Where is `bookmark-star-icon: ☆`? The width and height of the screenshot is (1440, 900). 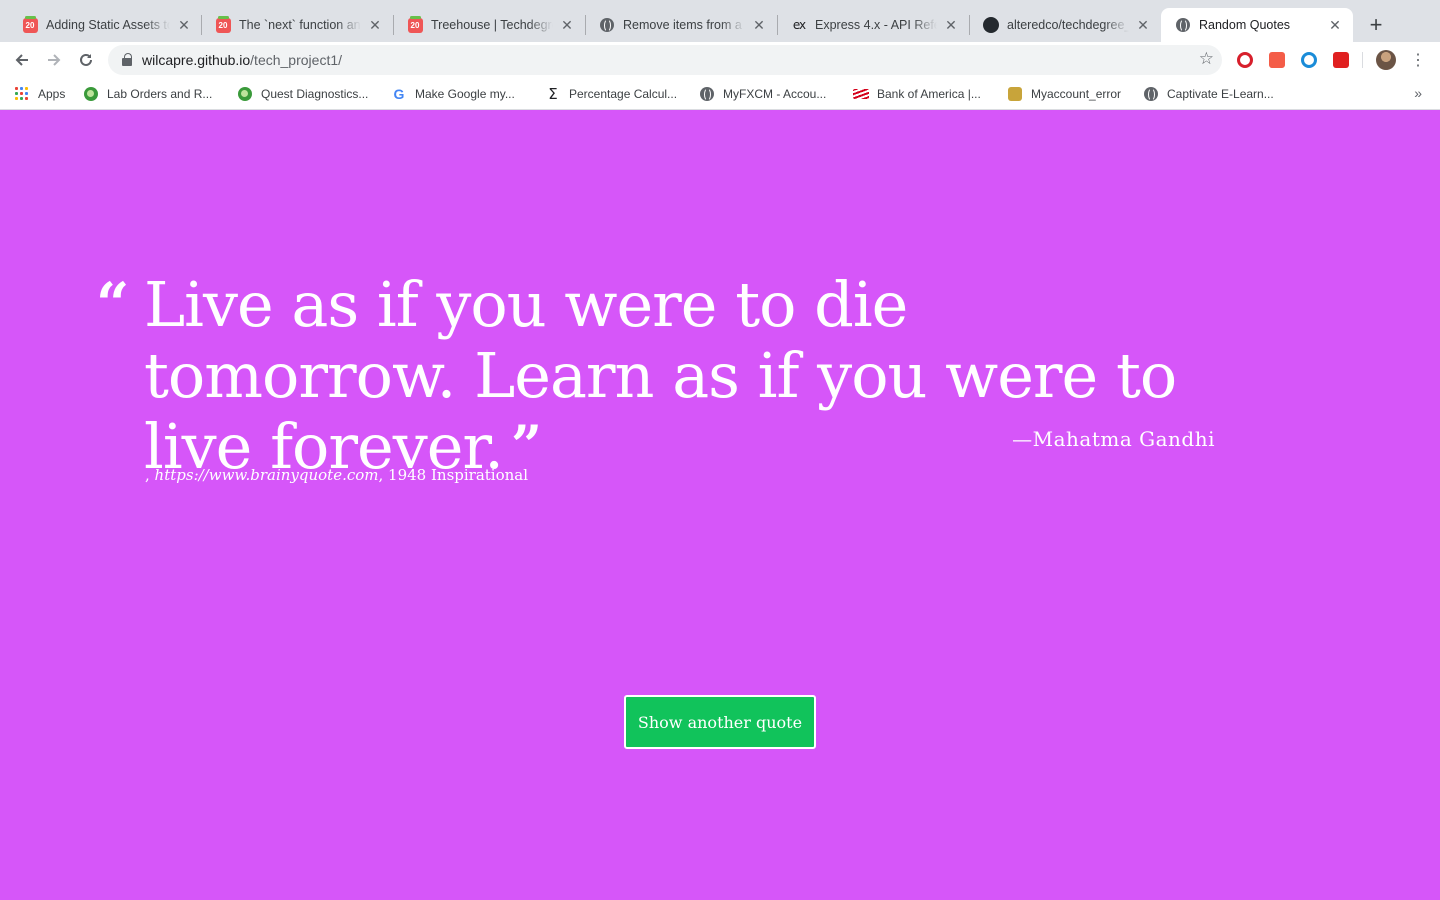 bookmark-star-icon: ☆ is located at coordinates (1206, 58).